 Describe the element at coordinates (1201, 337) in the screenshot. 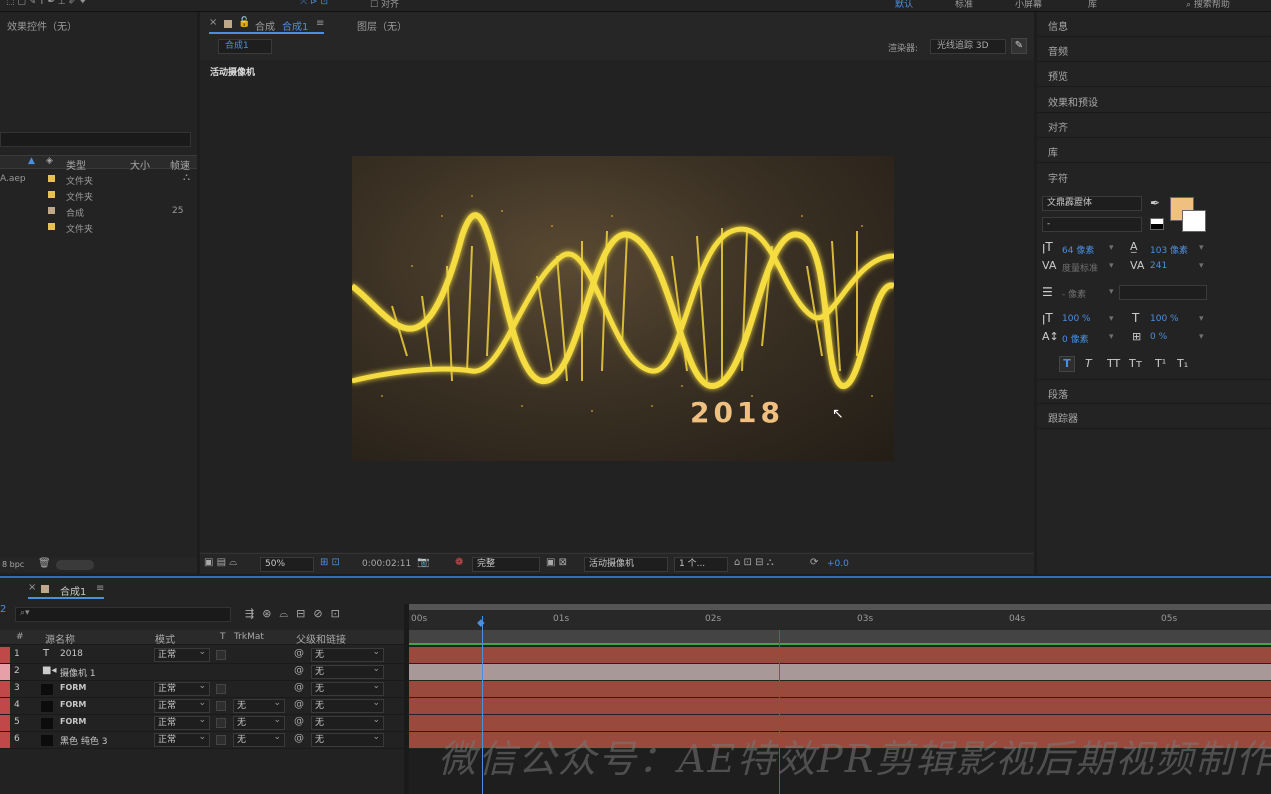

I see `tsume-dropdown-icon: ▾` at that location.